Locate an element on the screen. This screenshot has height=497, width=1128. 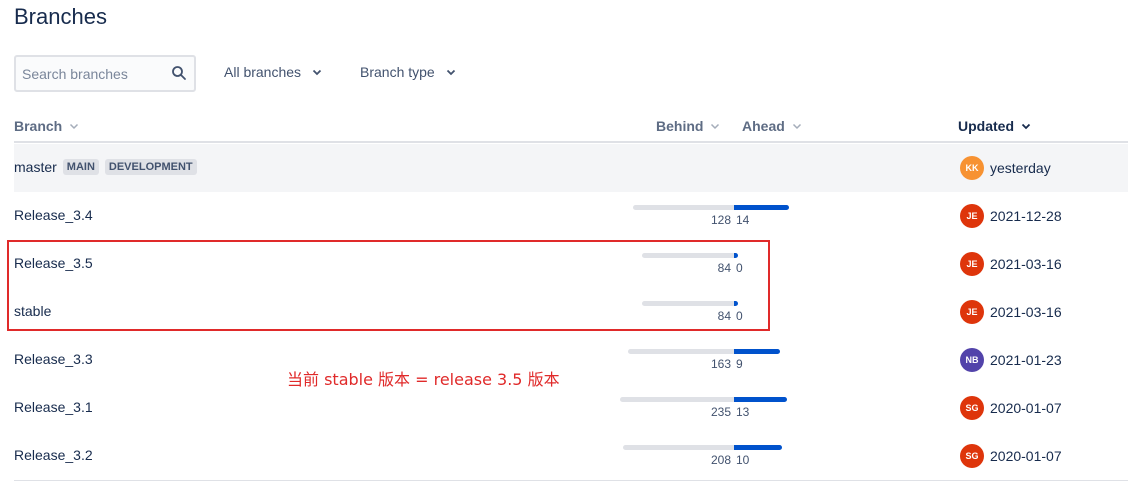
column-header-branch-label: Branch is located at coordinates (38, 126).